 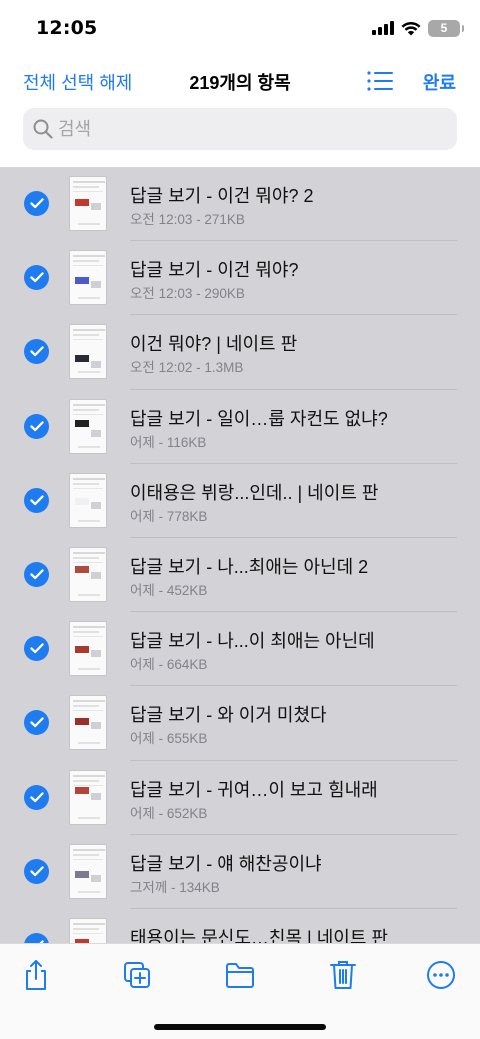 I want to click on list-item: 이태용은 뷔랑...인데.. | 네이트 판어제 - 778KB, so click(x=240, y=501).